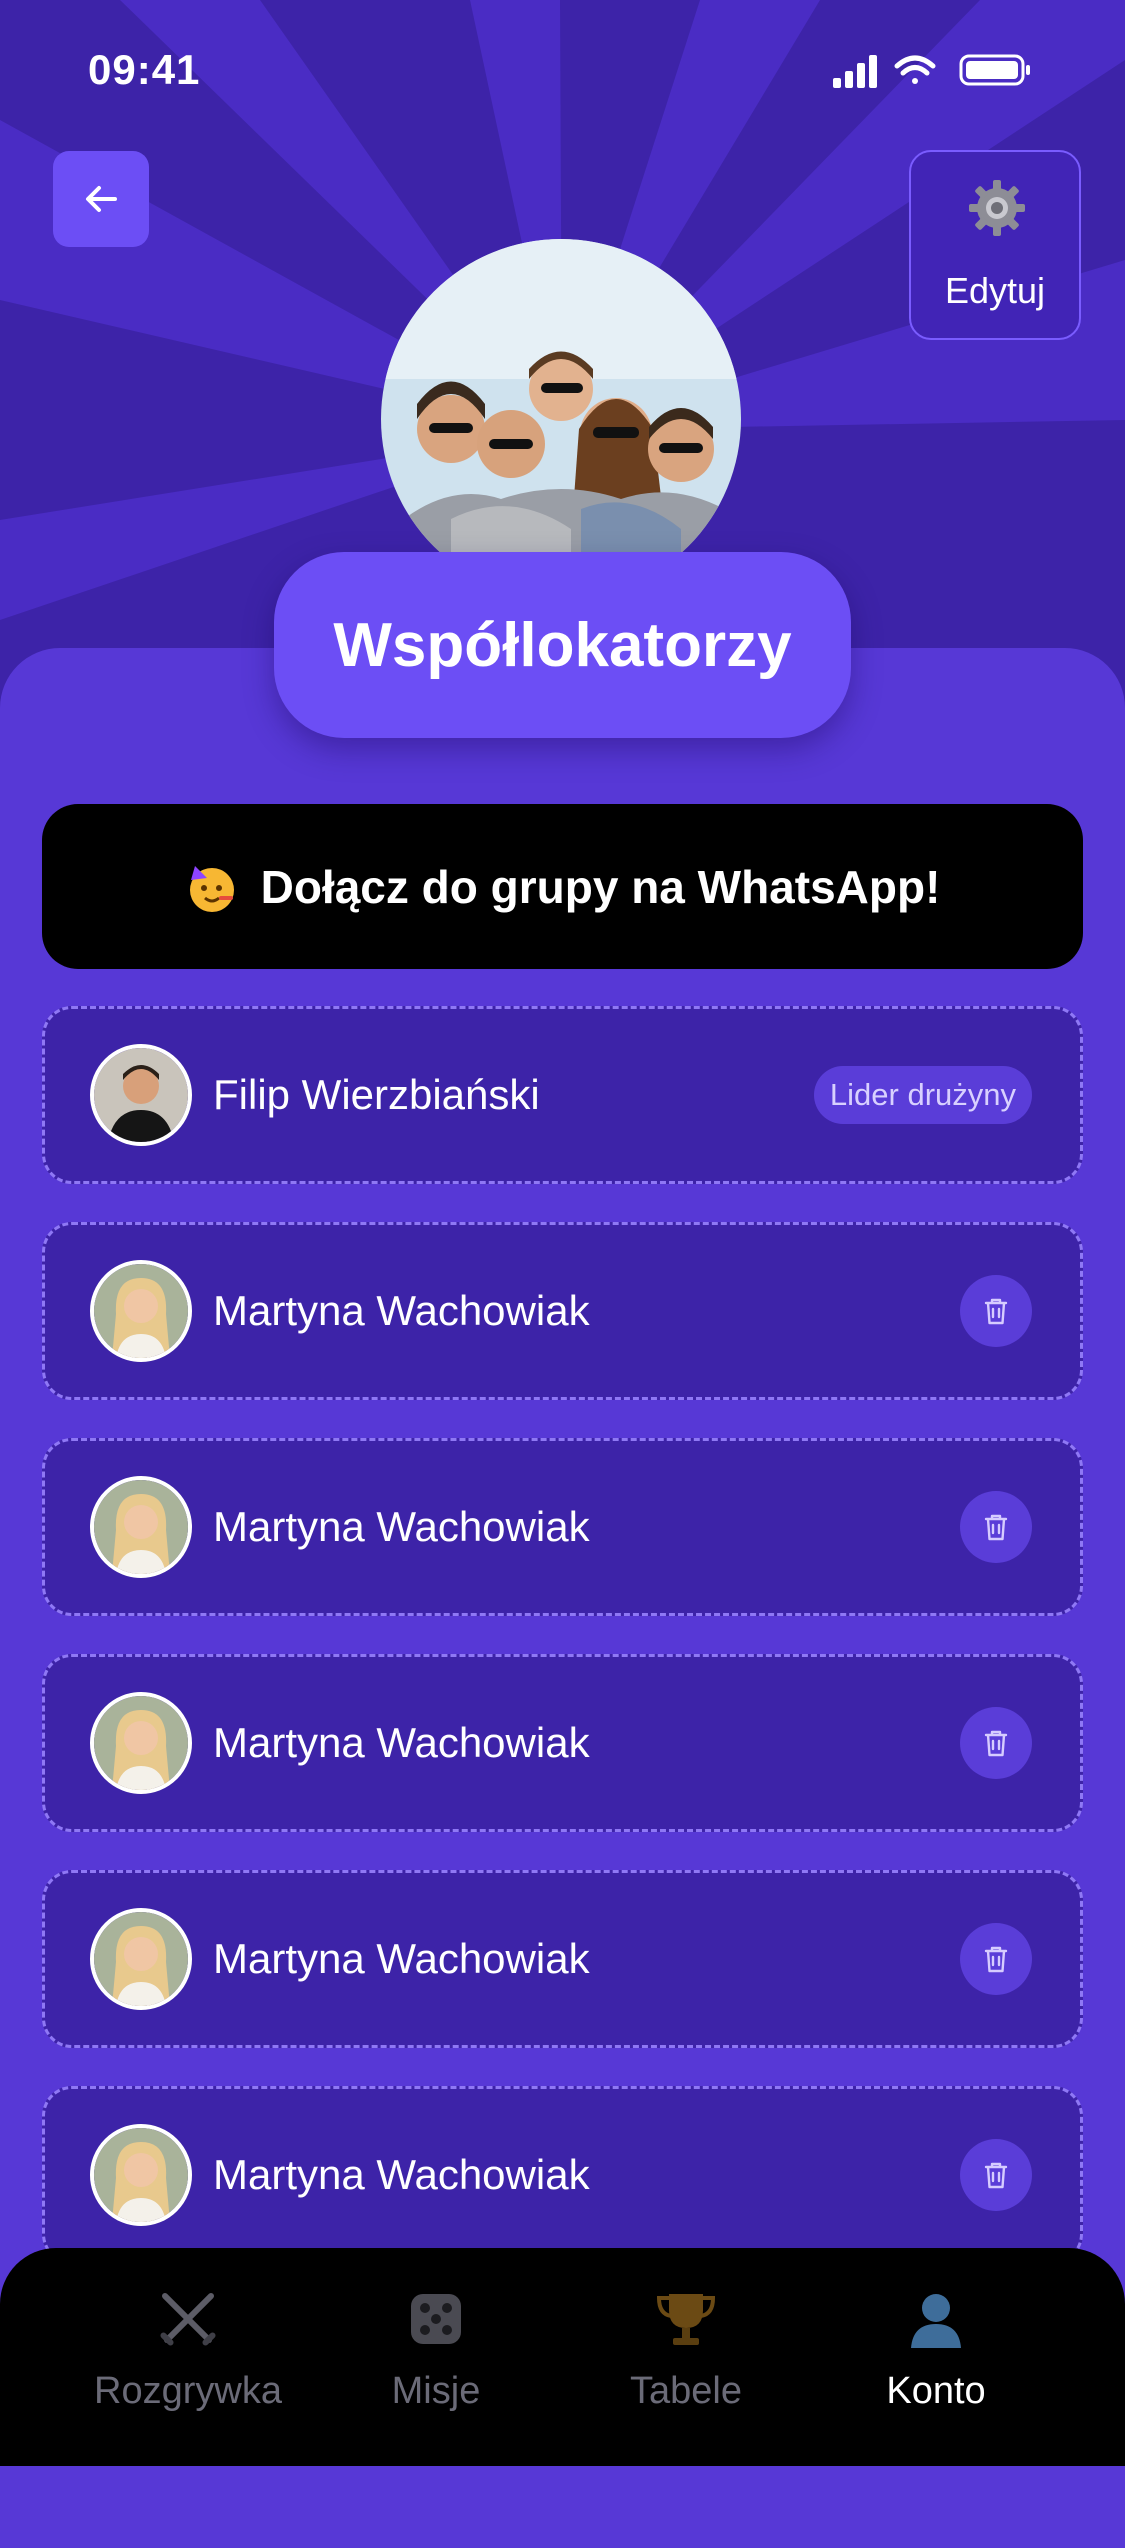  Describe the element at coordinates (936, 2359) in the screenshot. I see `tab-konto: Konto` at that location.